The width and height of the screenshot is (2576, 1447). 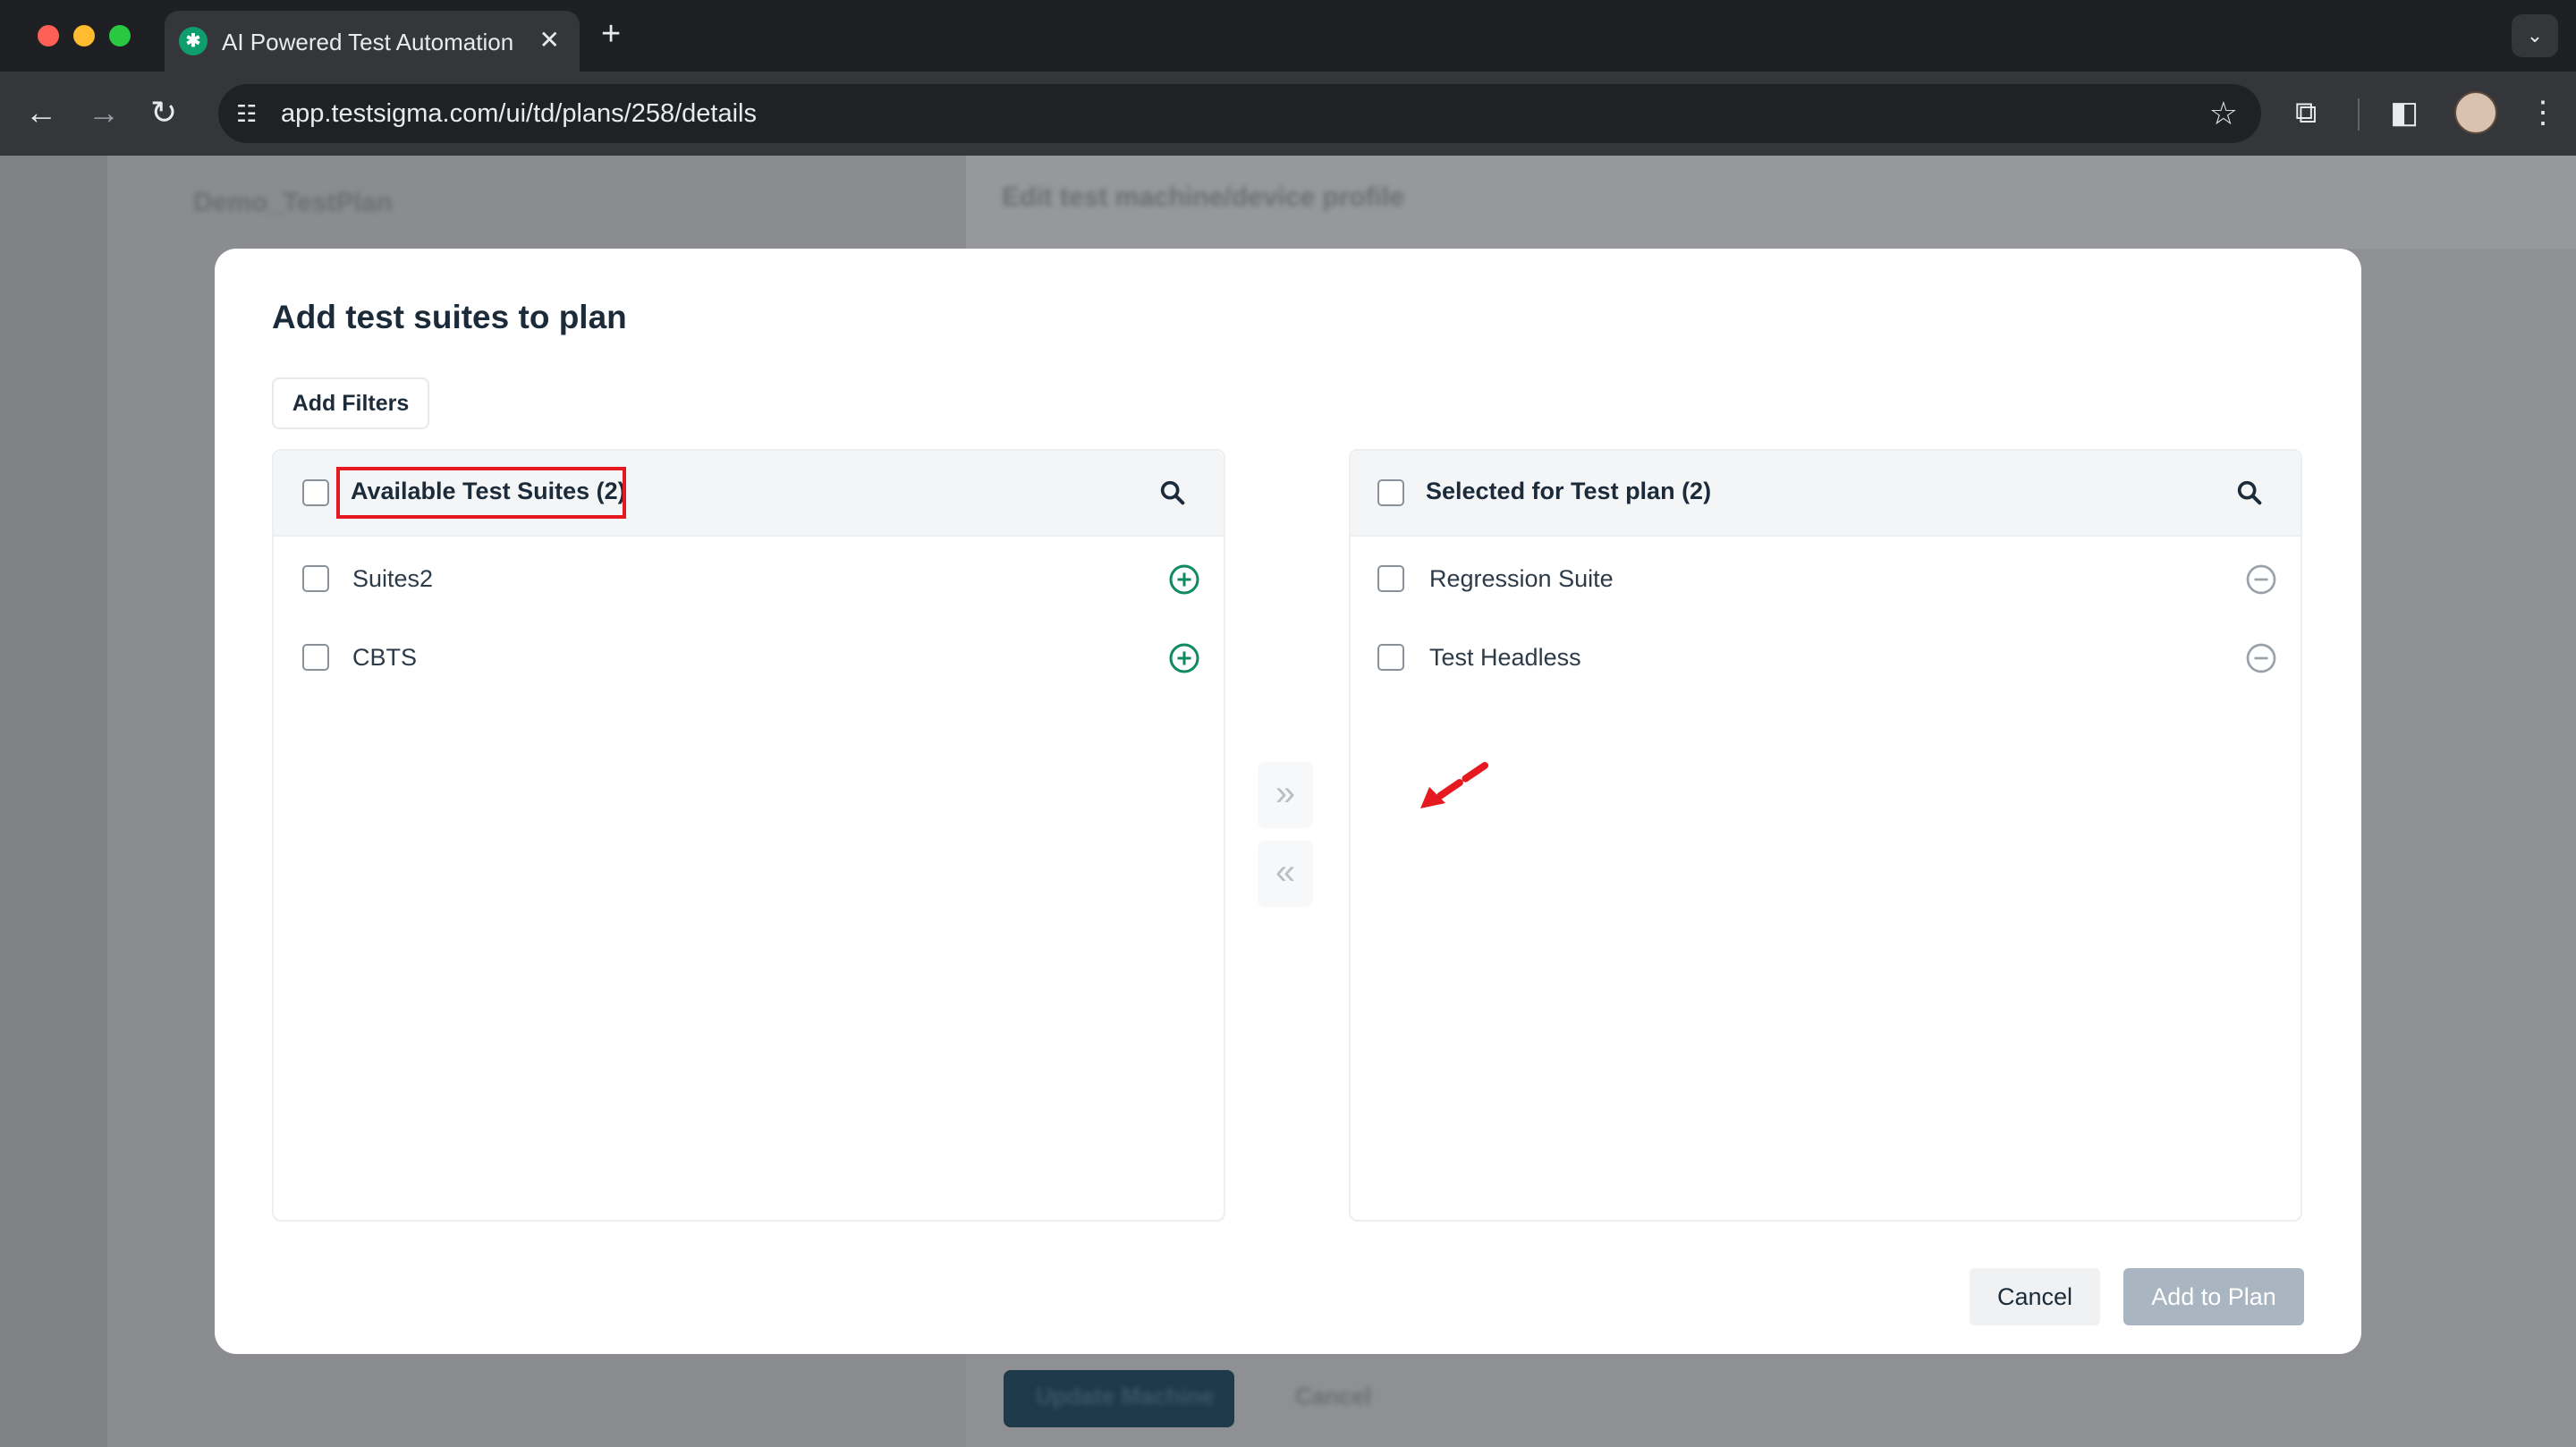 I want to click on annotation-arrow-icon, so click(x=1454, y=785).